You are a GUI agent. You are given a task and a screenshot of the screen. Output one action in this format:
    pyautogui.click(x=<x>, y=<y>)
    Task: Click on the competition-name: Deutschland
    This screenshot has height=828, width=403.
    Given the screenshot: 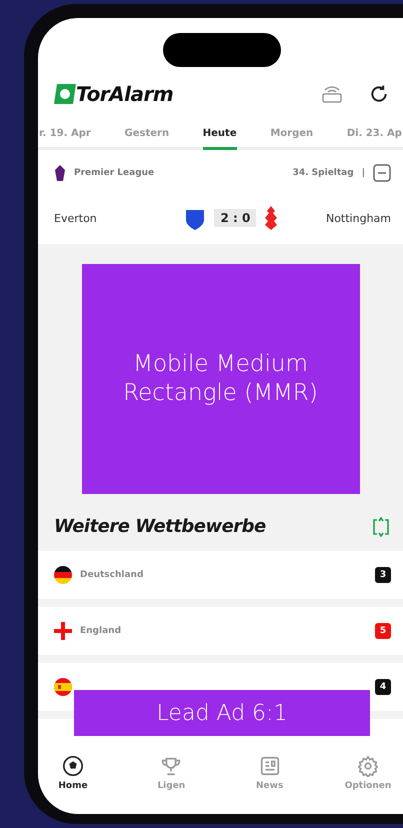 What is the action you would take?
    pyautogui.click(x=112, y=575)
    